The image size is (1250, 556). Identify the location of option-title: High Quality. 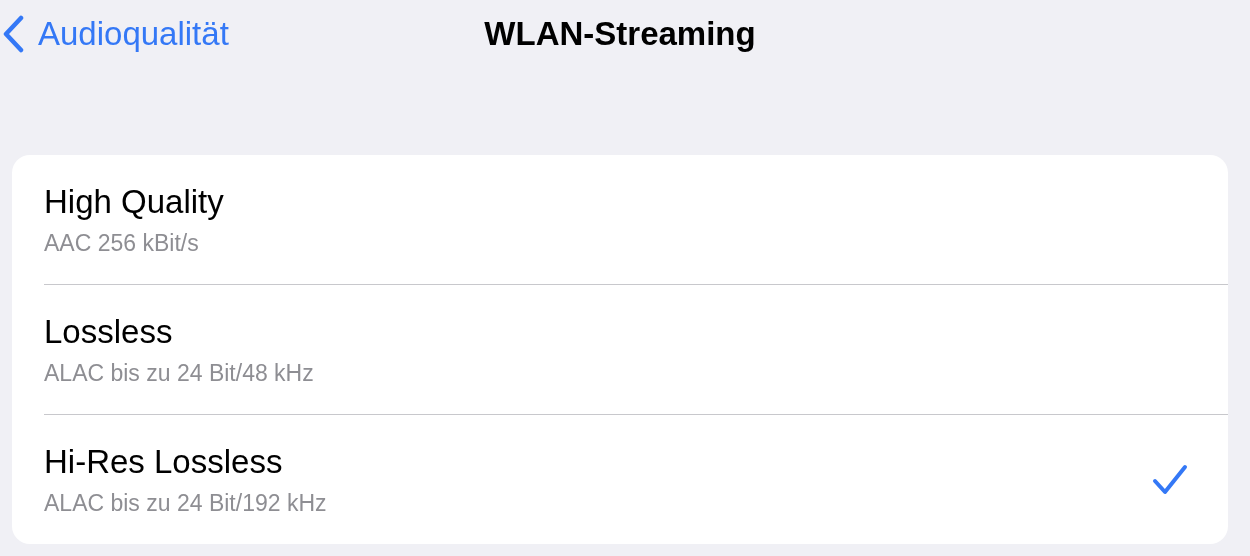
(134, 201).